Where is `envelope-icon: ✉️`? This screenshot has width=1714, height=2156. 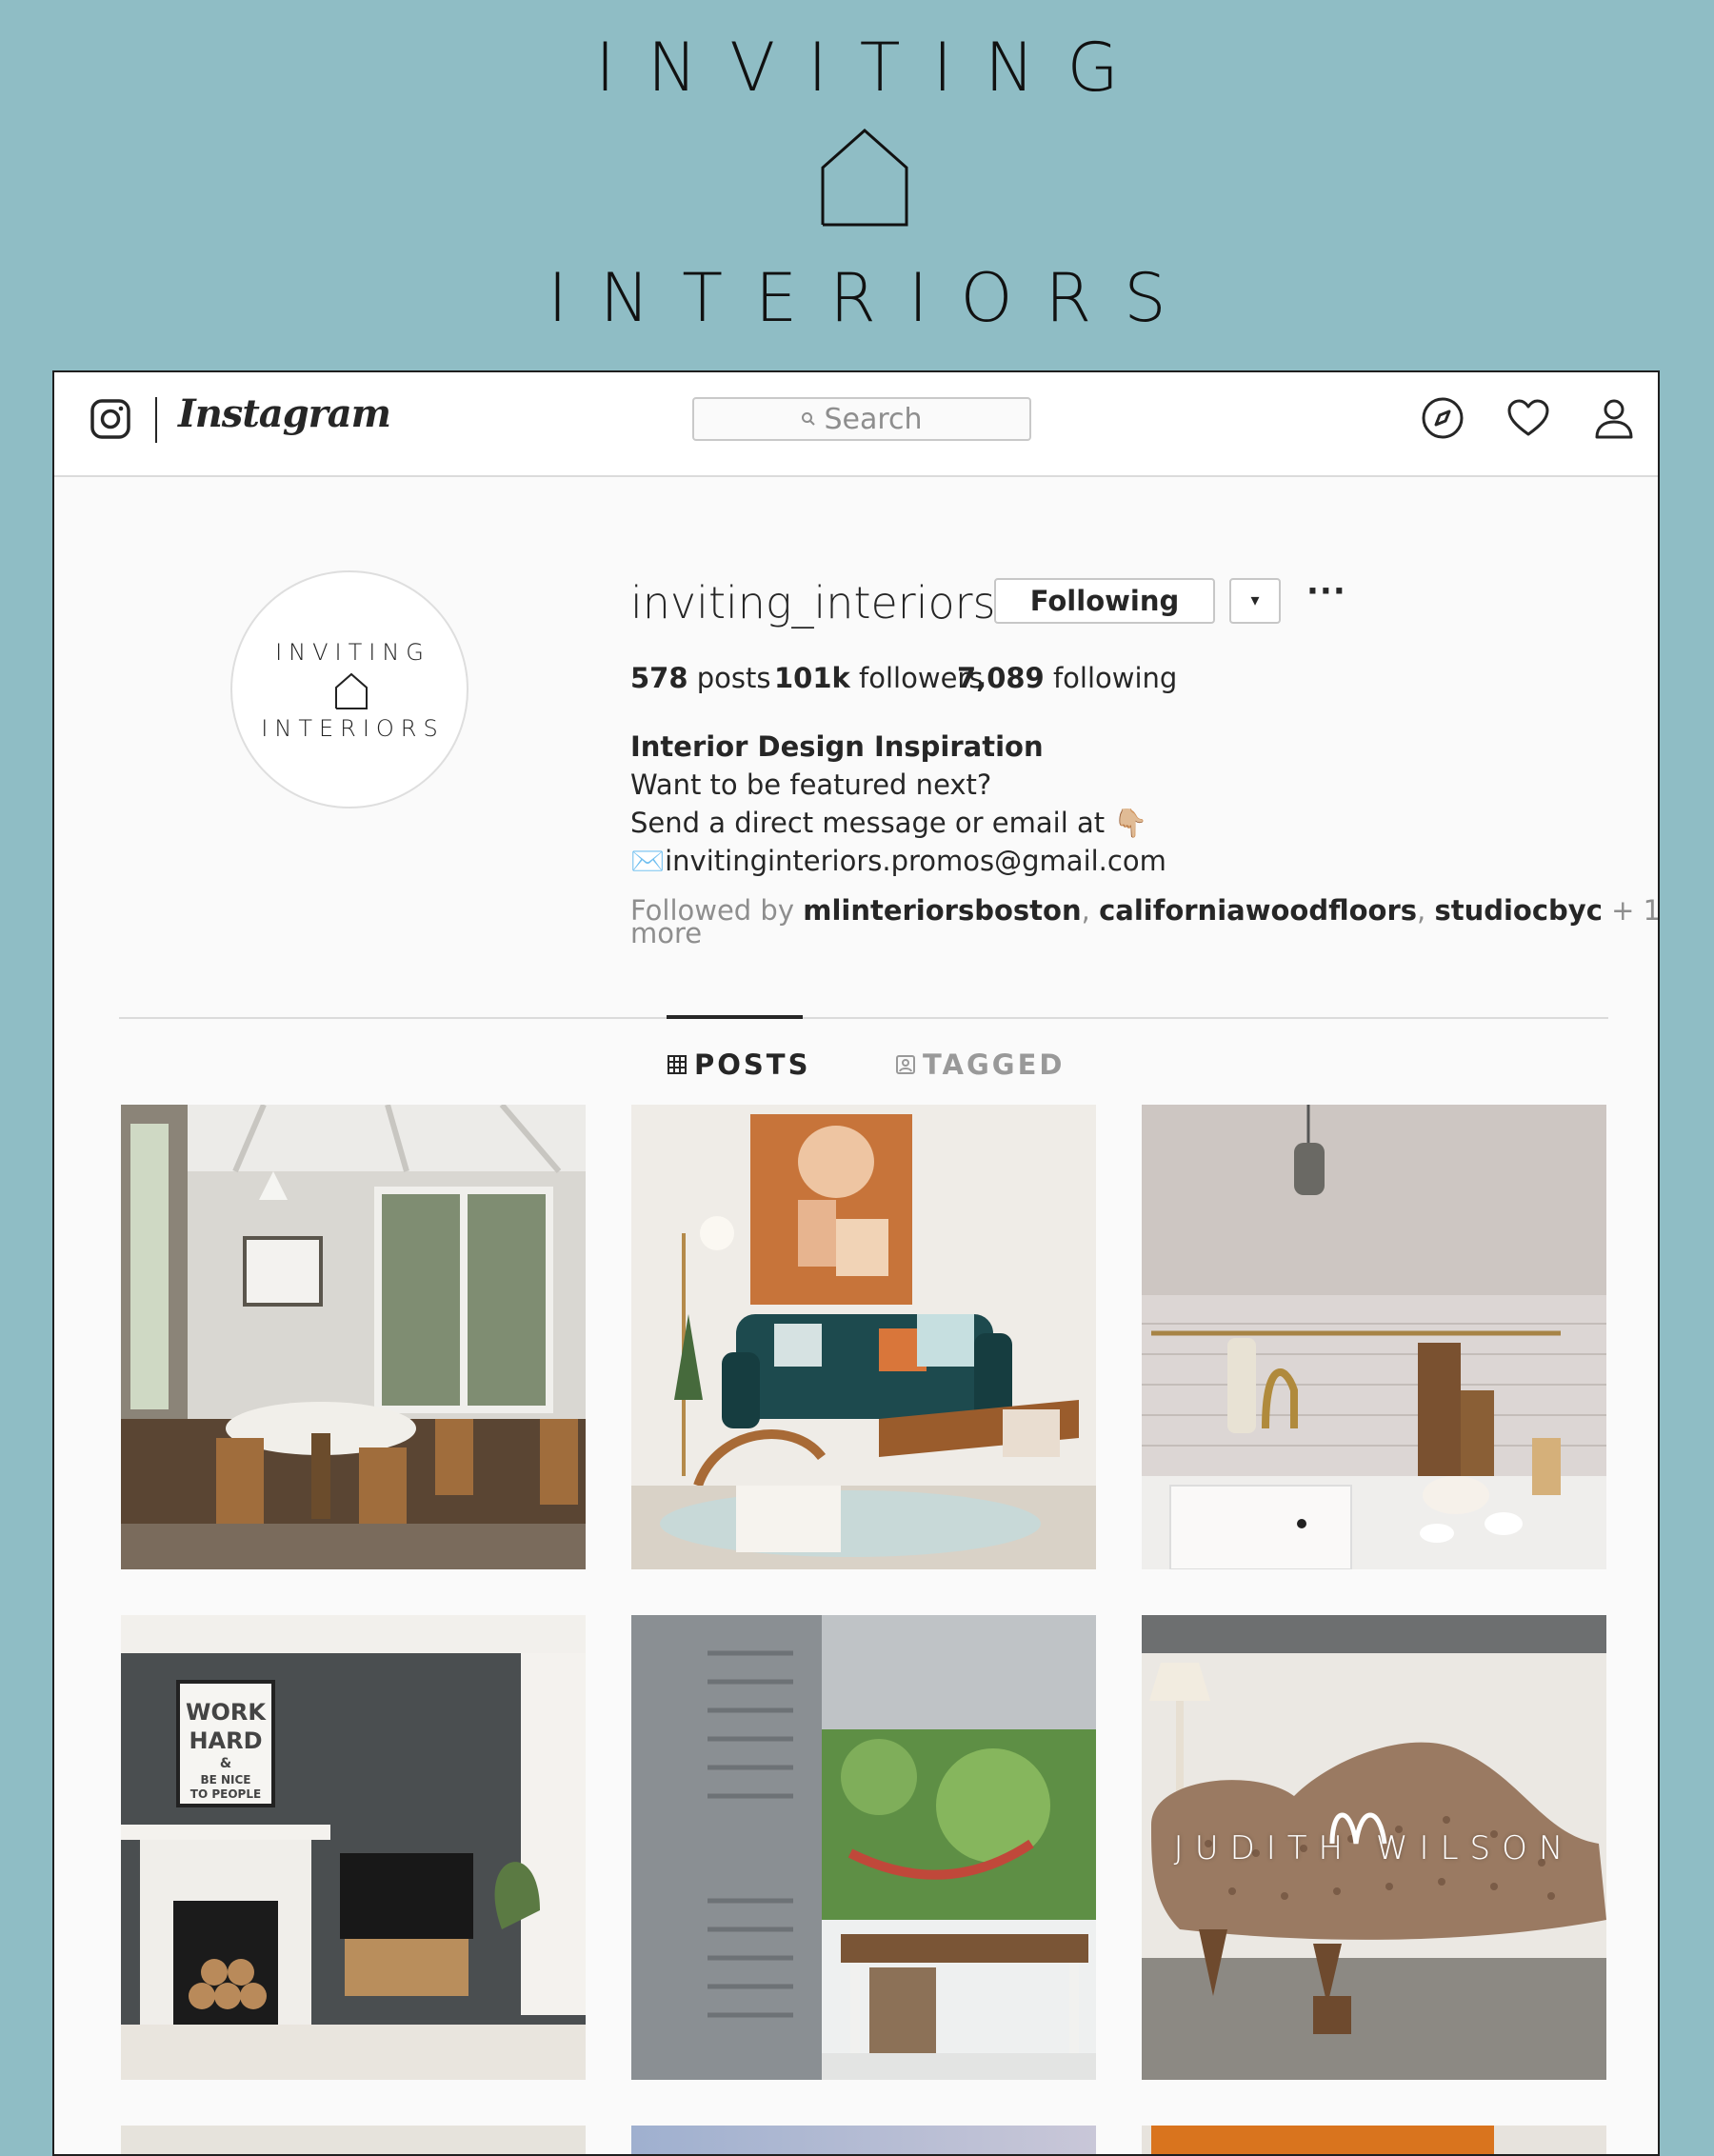 envelope-icon: ✉️ is located at coordinates (648, 861).